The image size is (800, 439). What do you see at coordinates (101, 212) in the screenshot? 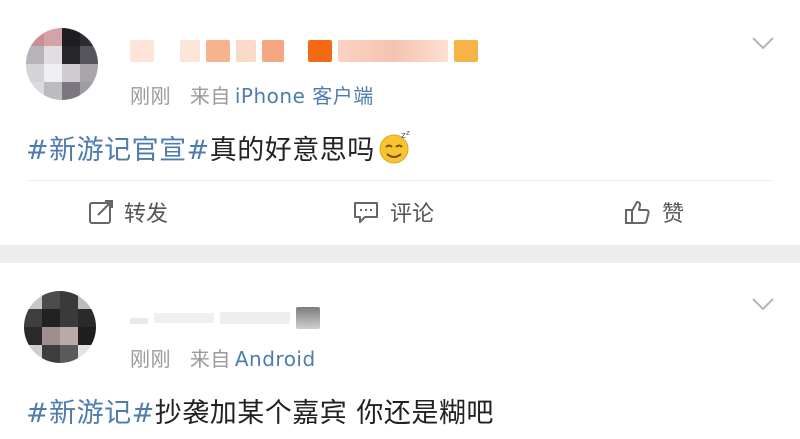
I see `repost-icon` at bounding box center [101, 212].